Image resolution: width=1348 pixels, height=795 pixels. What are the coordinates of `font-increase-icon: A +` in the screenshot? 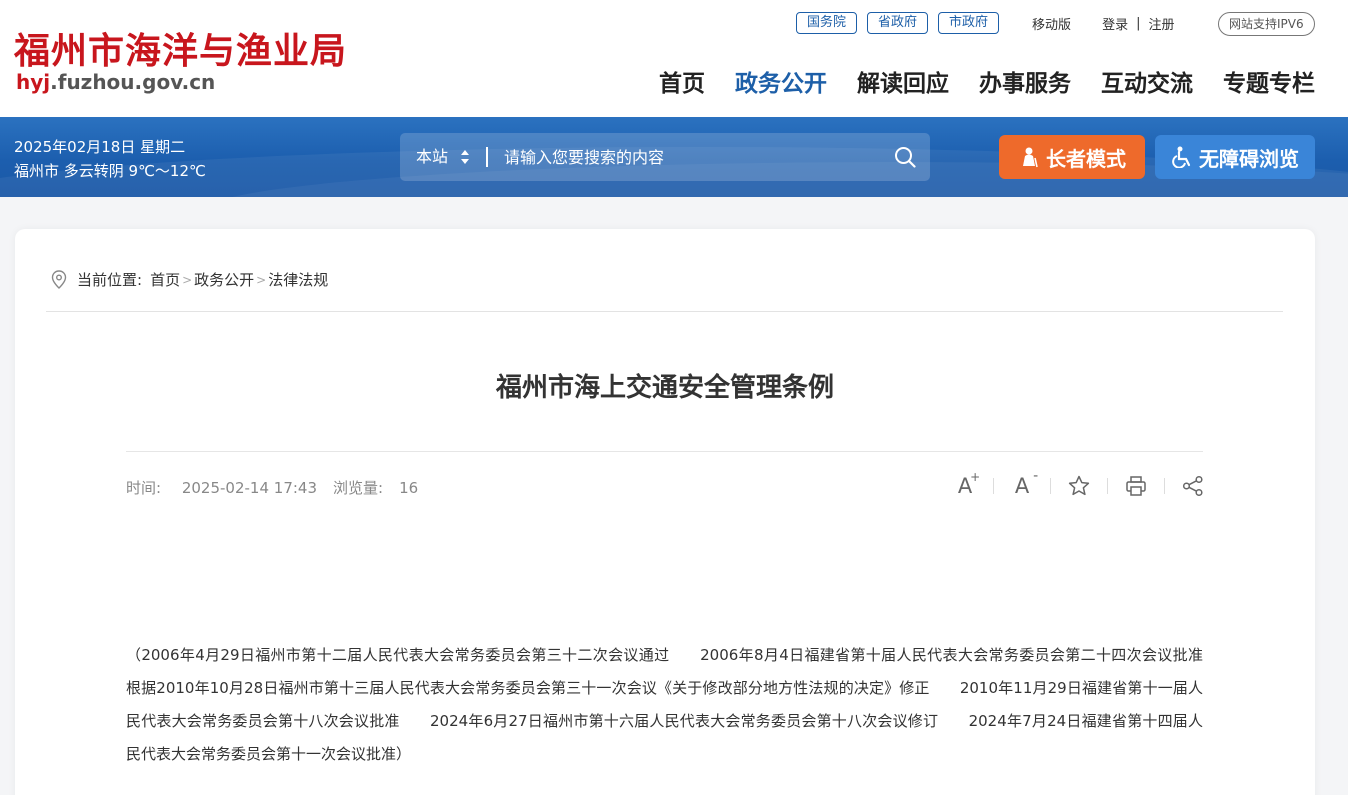 It's located at (969, 484).